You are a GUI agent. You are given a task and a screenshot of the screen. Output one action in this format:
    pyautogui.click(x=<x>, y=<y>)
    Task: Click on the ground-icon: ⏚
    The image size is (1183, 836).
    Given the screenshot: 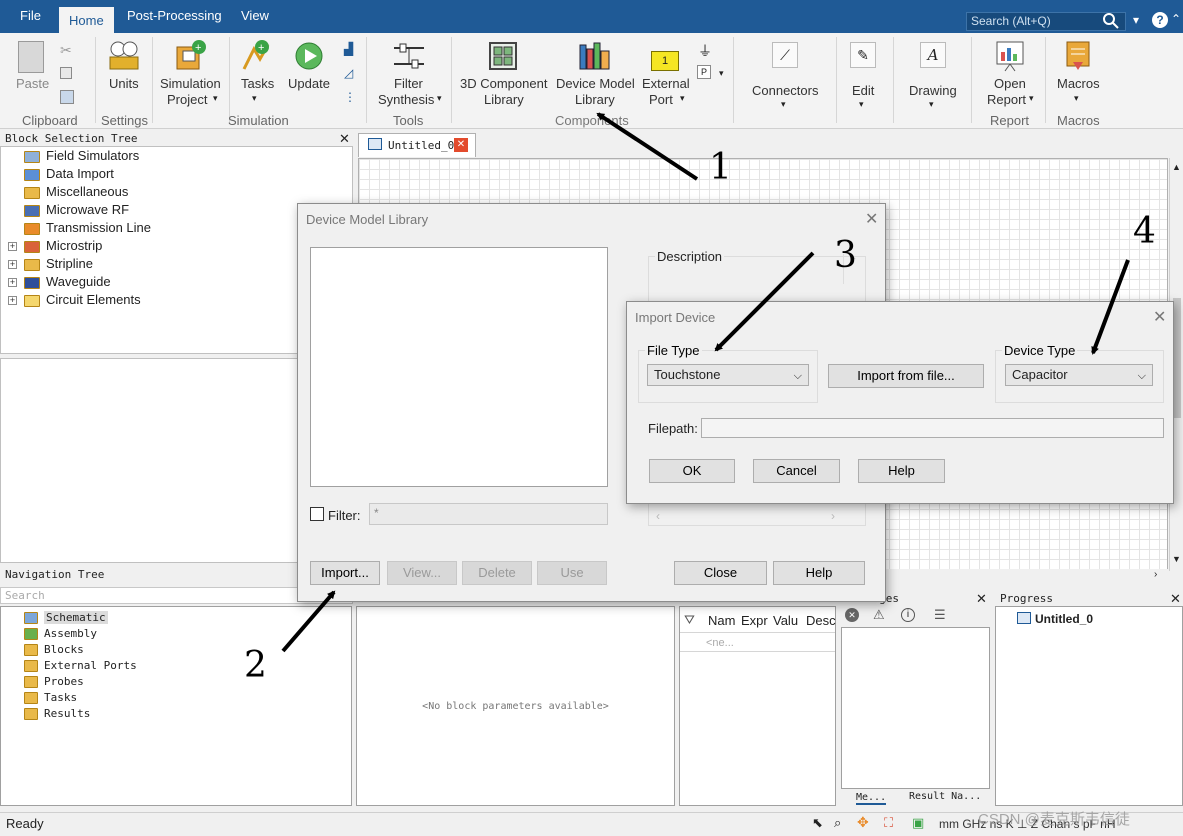 What is the action you would take?
    pyautogui.click(x=705, y=51)
    